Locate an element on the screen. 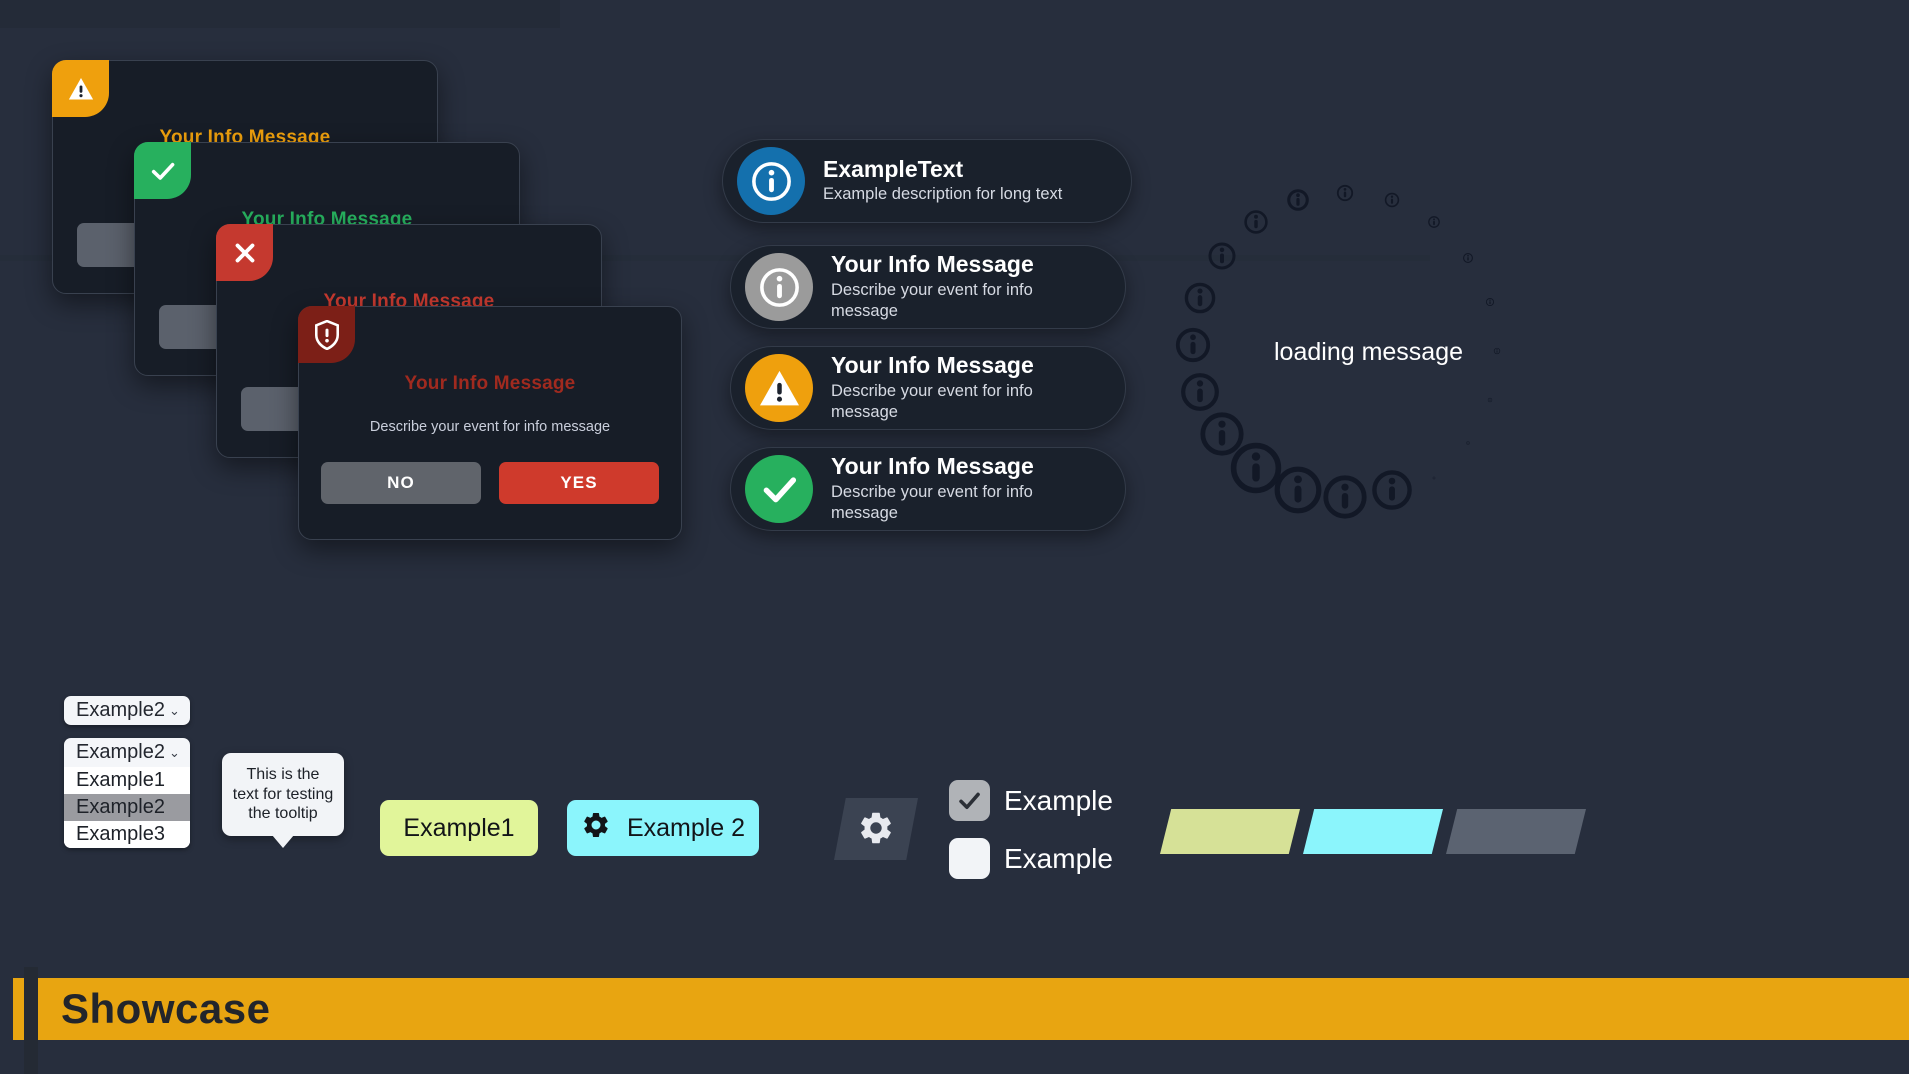 This screenshot has width=1909, height=1074. example1-button: Example1 is located at coordinates (459, 828).